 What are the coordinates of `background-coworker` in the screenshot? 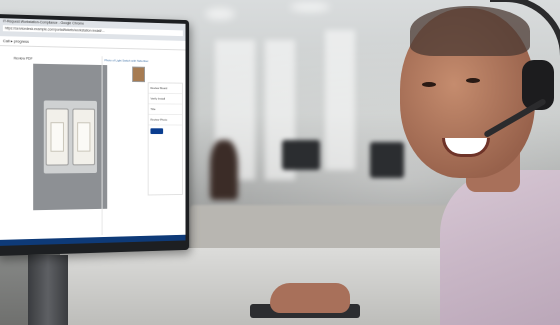 It's located at (224, 170).